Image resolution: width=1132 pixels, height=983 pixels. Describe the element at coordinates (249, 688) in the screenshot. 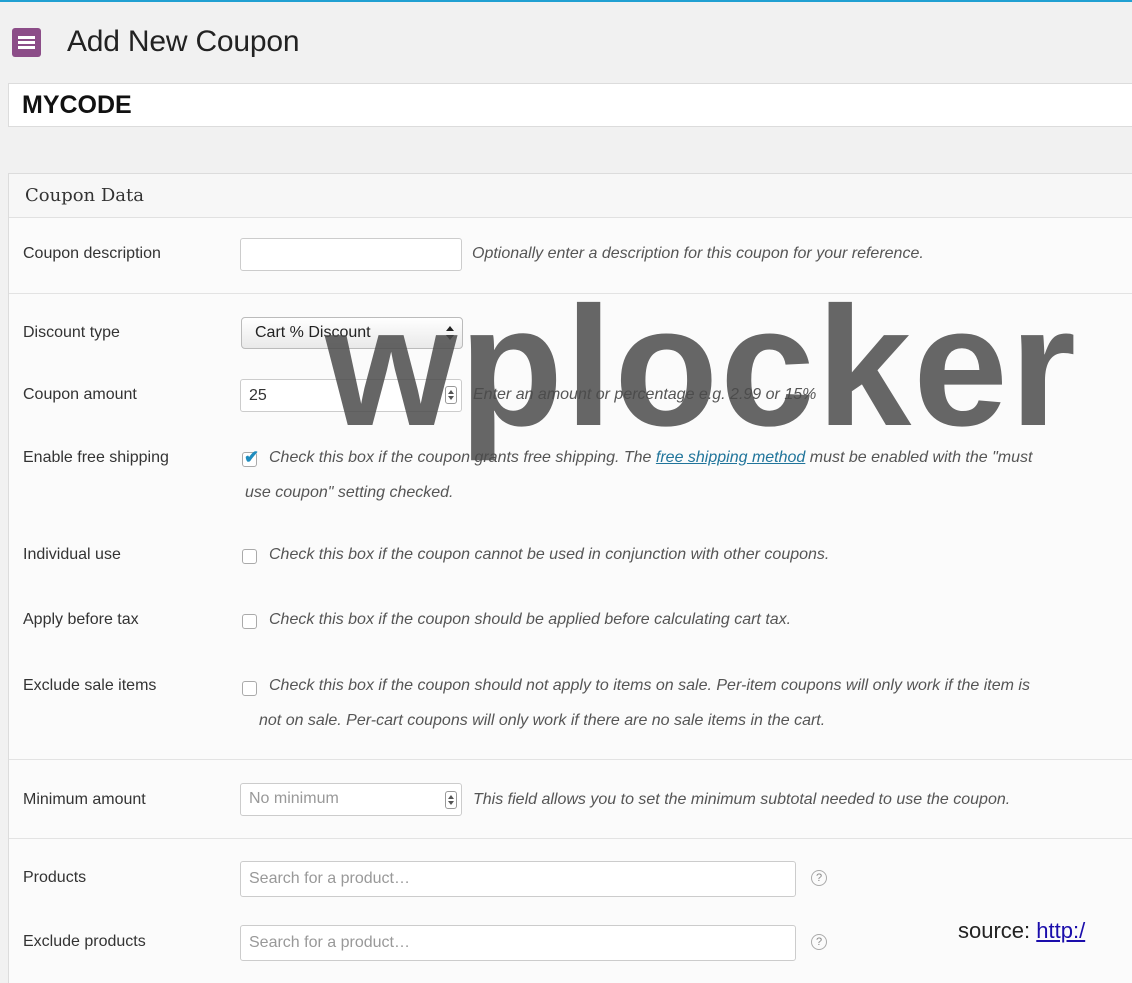

I see `exclude-sale-checkbox` at that location.